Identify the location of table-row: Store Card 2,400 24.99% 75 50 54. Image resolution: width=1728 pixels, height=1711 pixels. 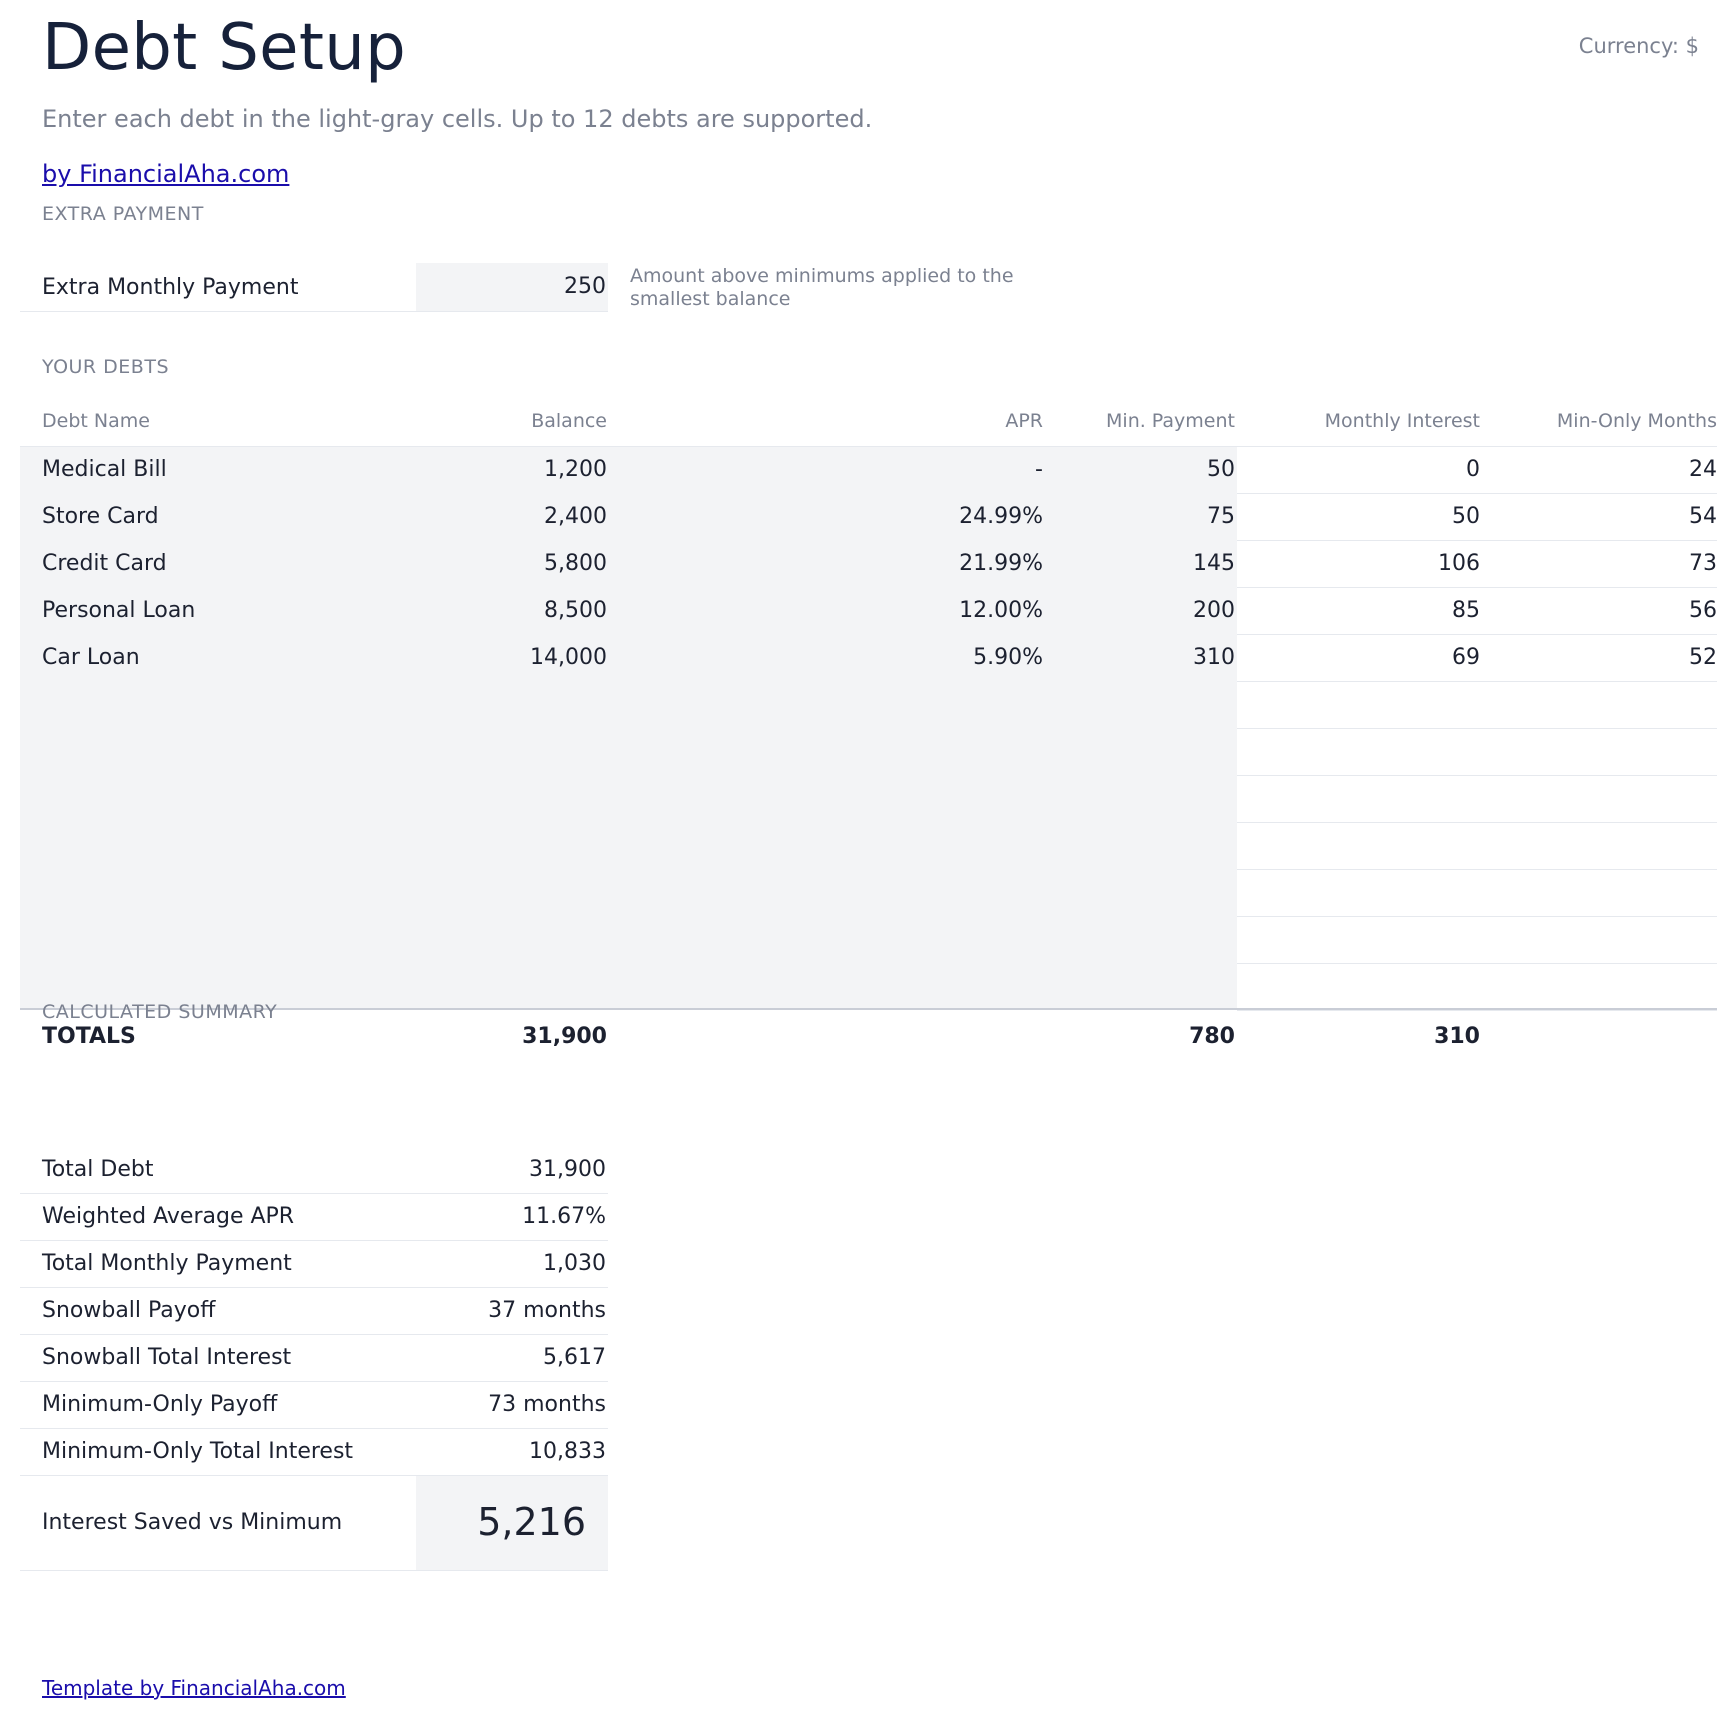
(864, 517).